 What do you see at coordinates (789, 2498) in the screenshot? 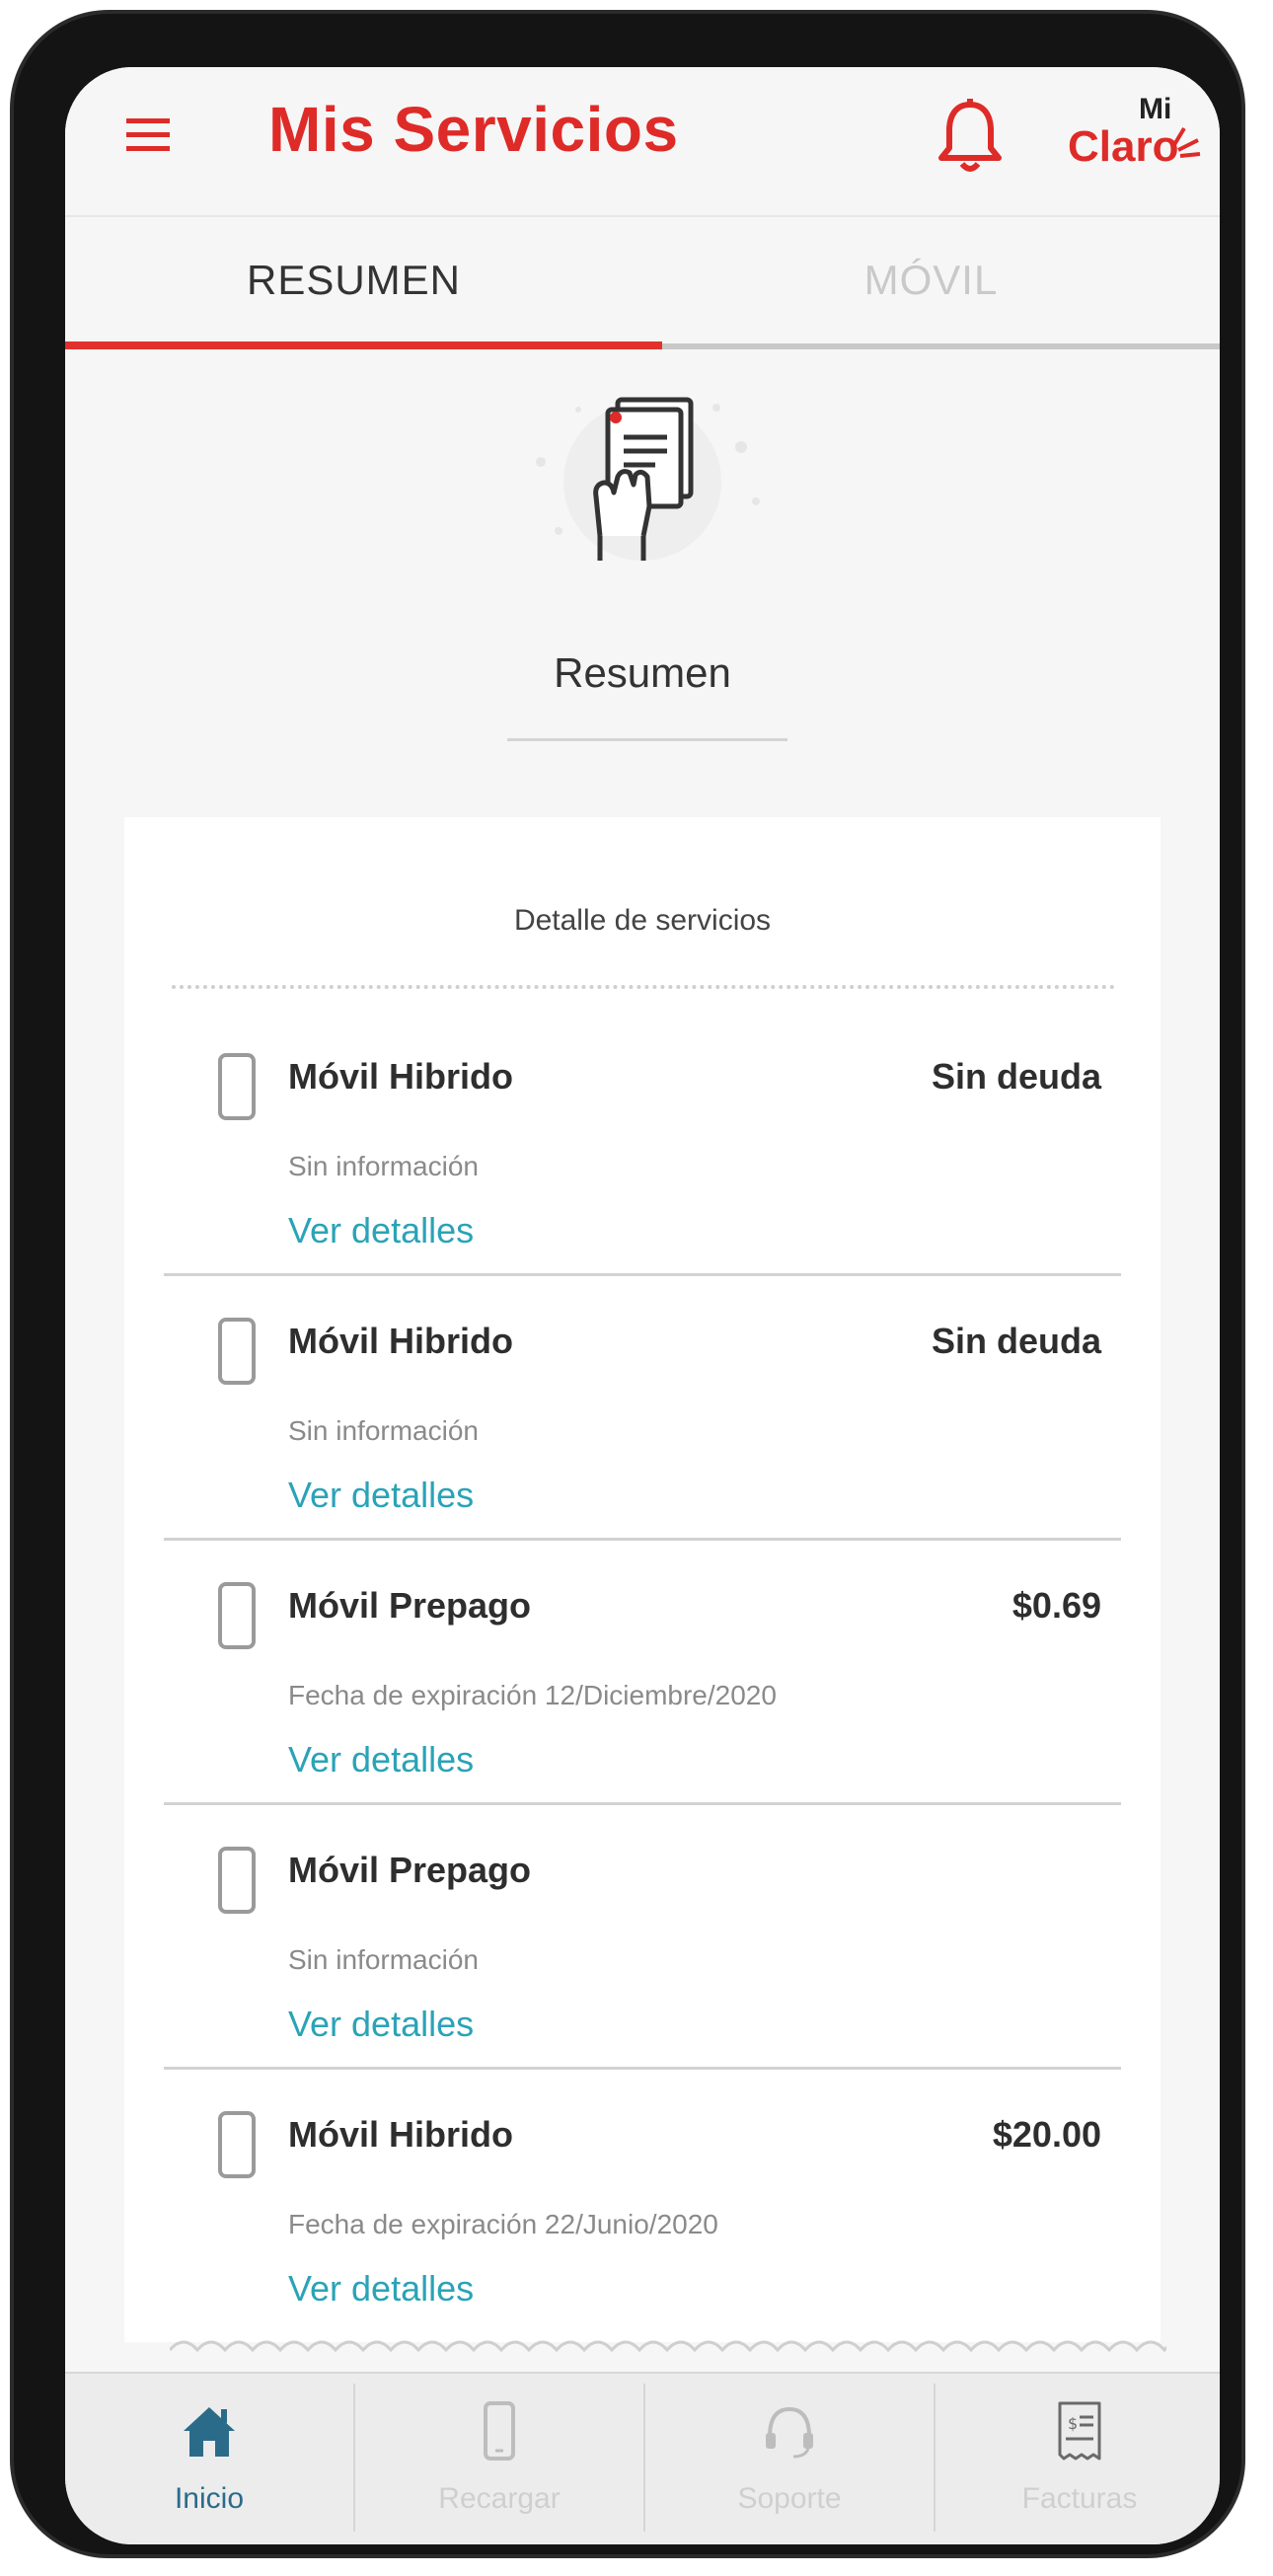
I see `nav-label-soporte: Soporte` at bounding box center [789, 2498].